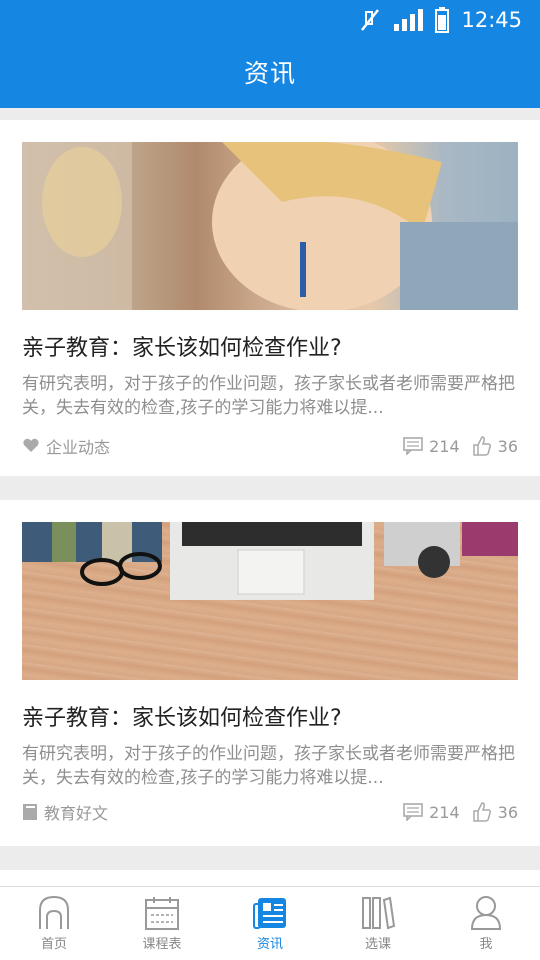 This screenshot has height=960, width=540. I want to click on article-meta: 教育好文 214 36, so click(270, 812).